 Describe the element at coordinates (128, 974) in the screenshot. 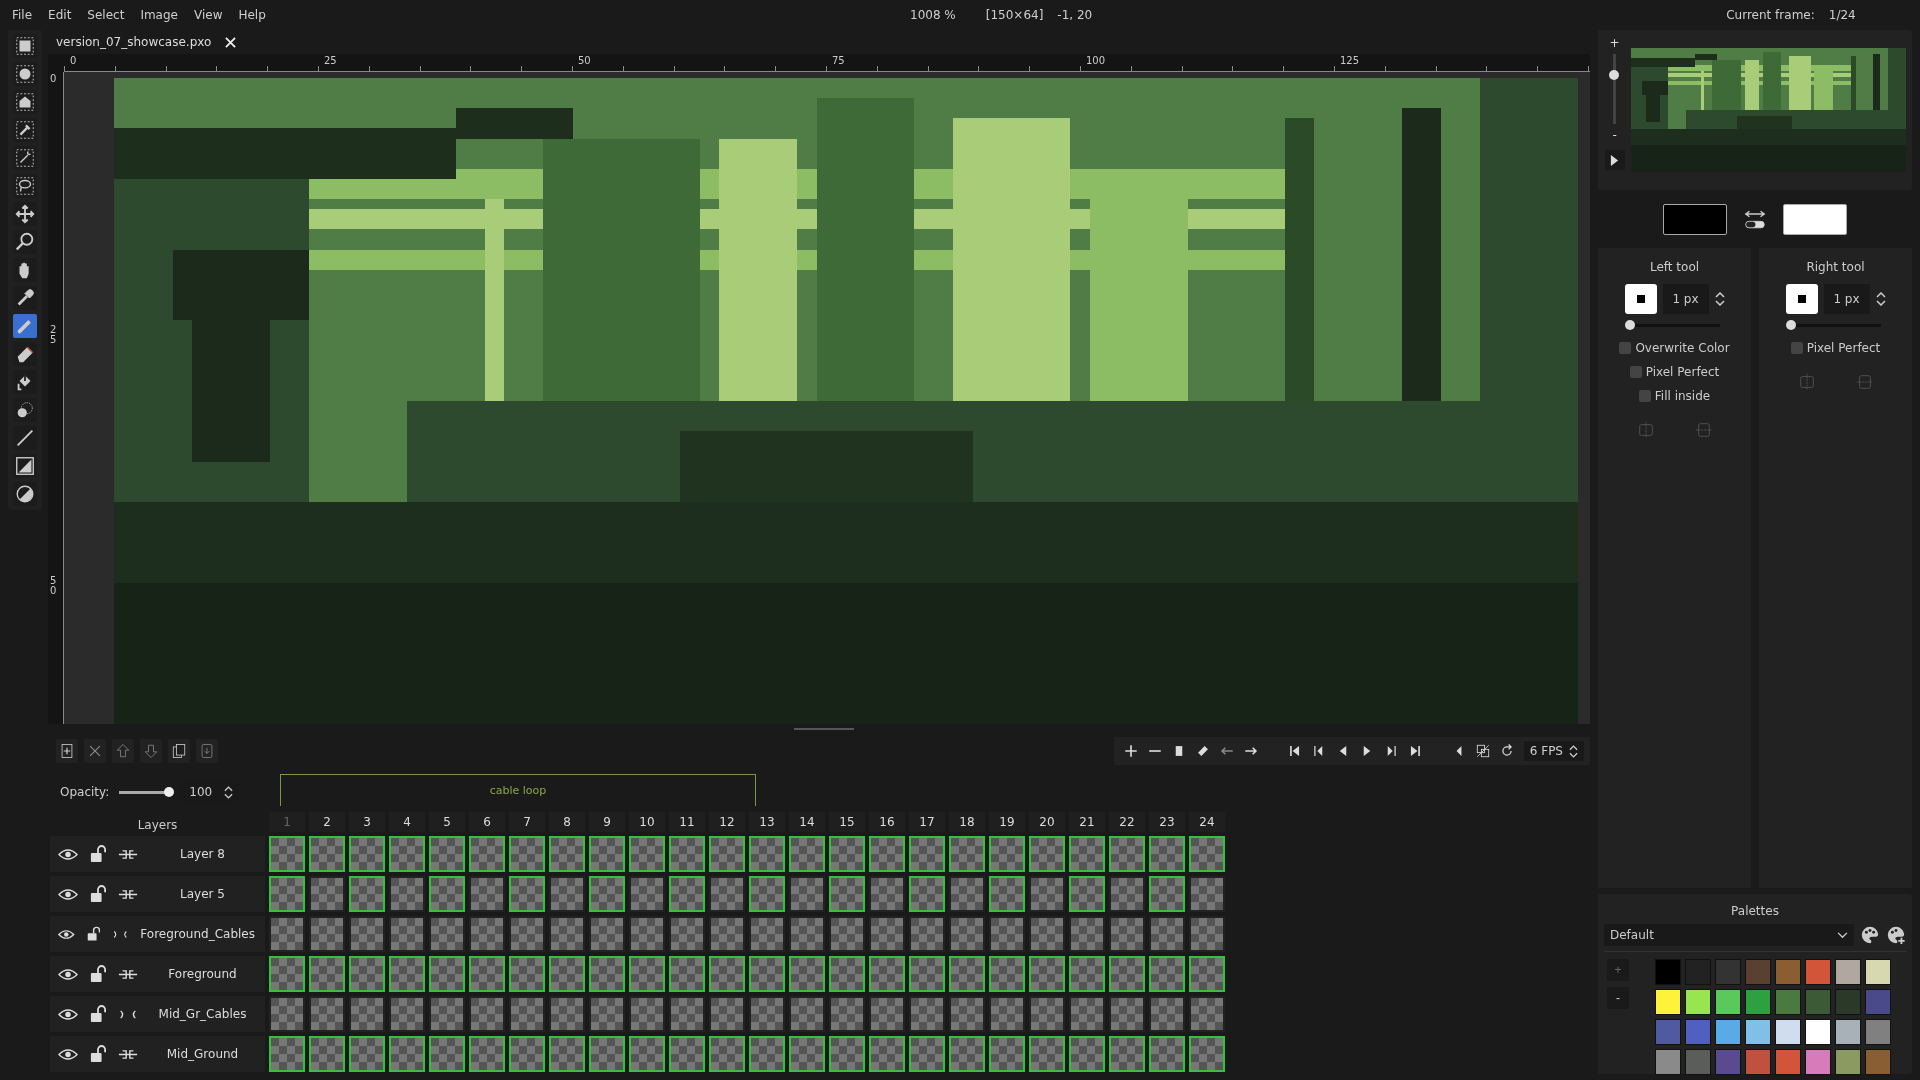

I see `link-icon` at that location.